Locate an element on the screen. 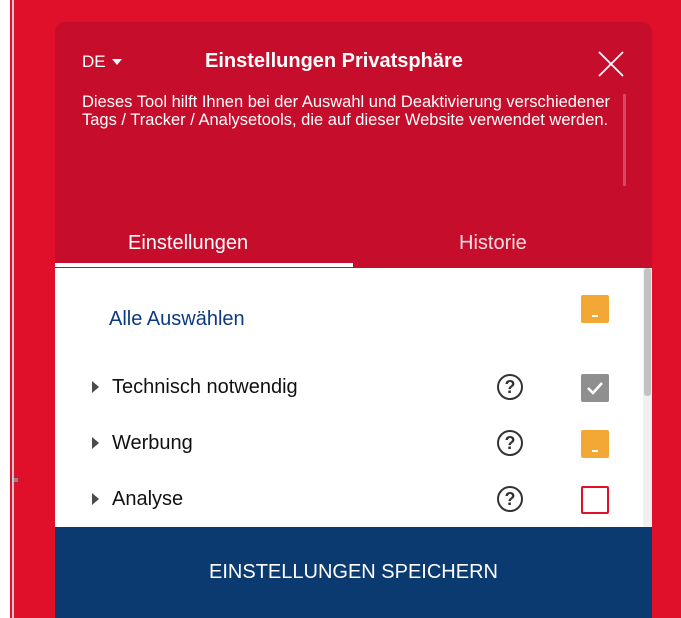 This screenshot has width=681, height=618. category-checkbox-technisch is located at coordinates (595, 388).